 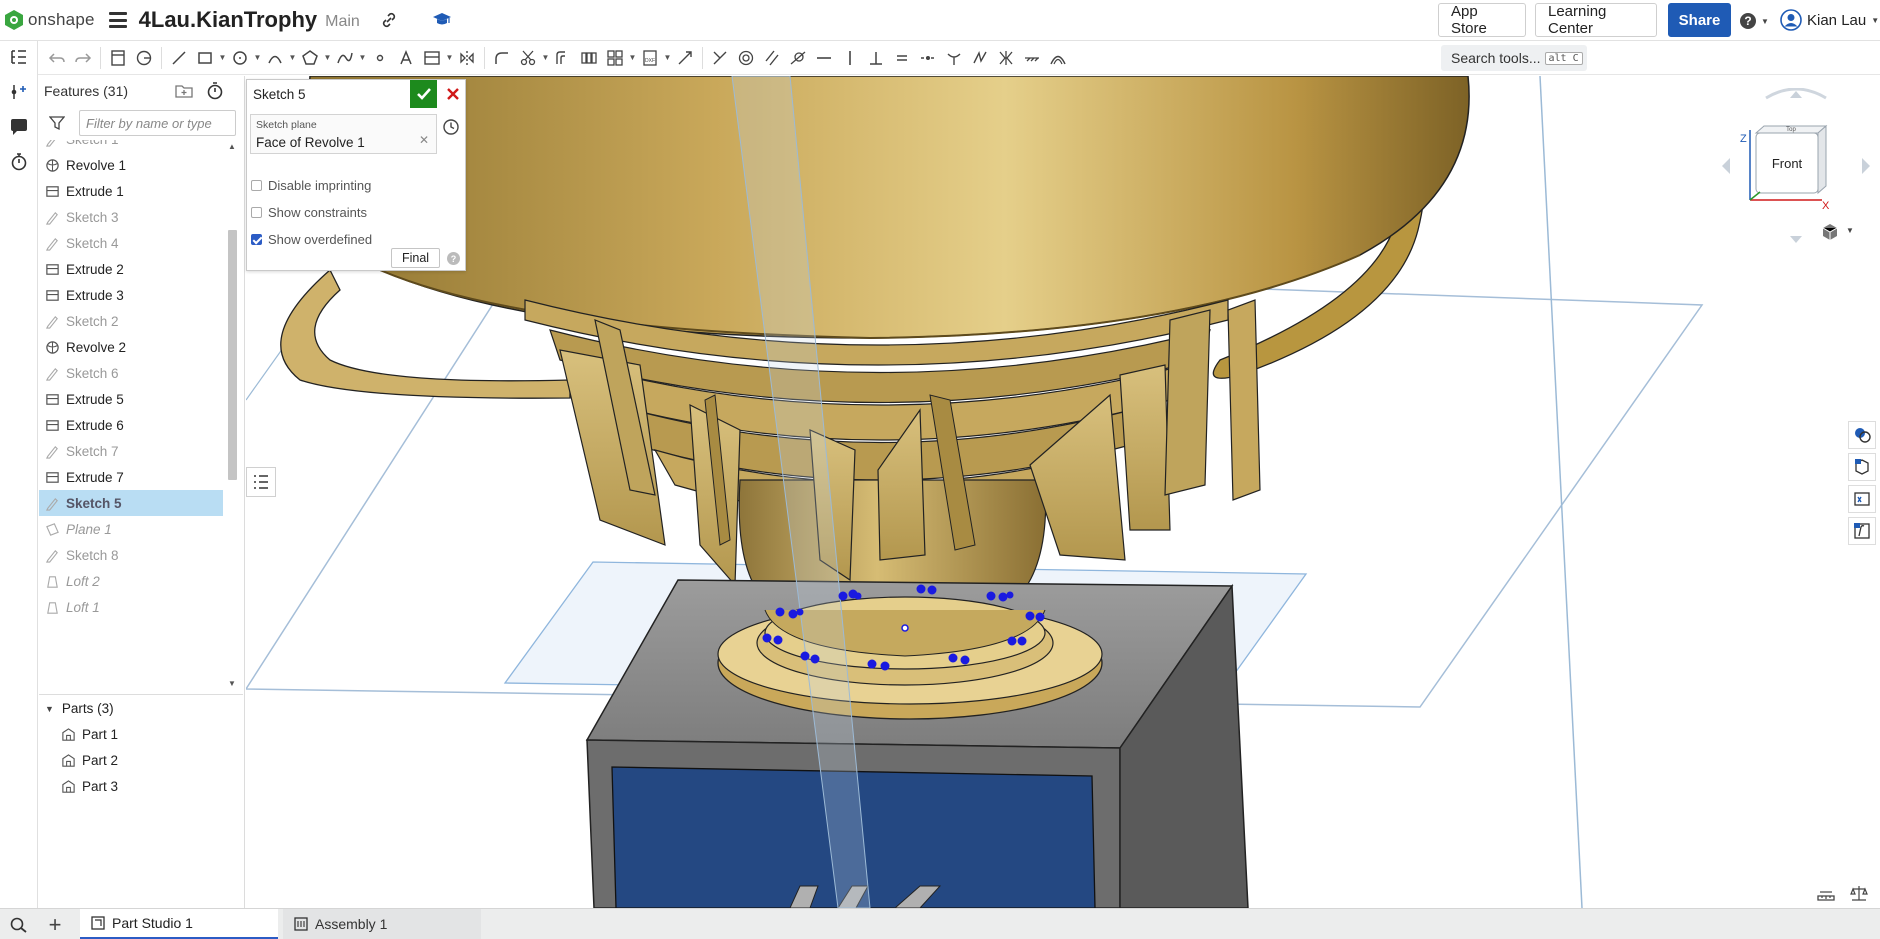 I want to click on view-cube-top-label: Top, so click(x=1791, y=130).